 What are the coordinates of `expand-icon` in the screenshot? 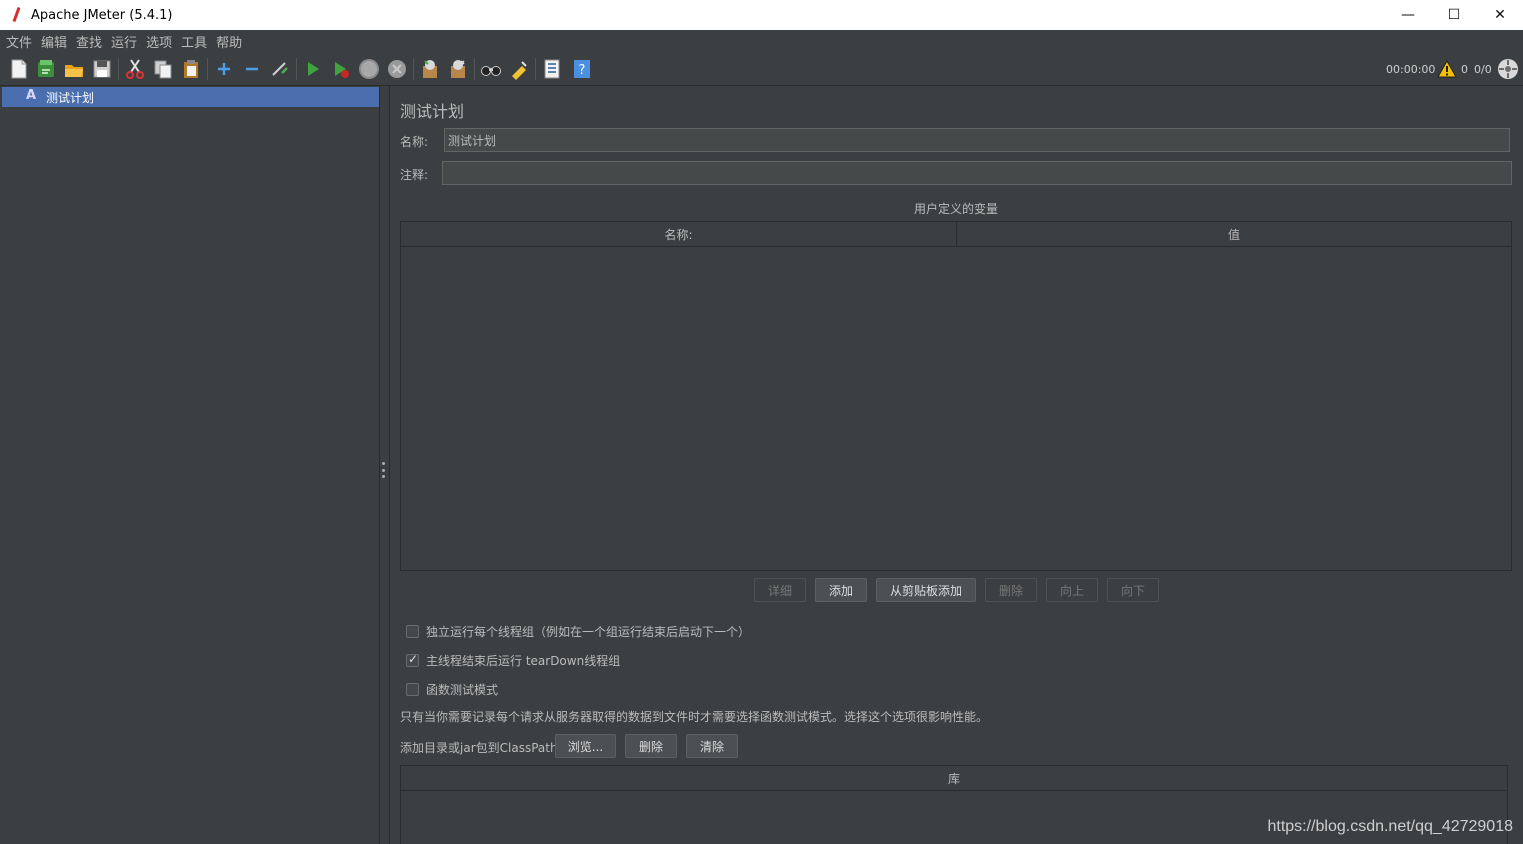 It's located at (224, 69).